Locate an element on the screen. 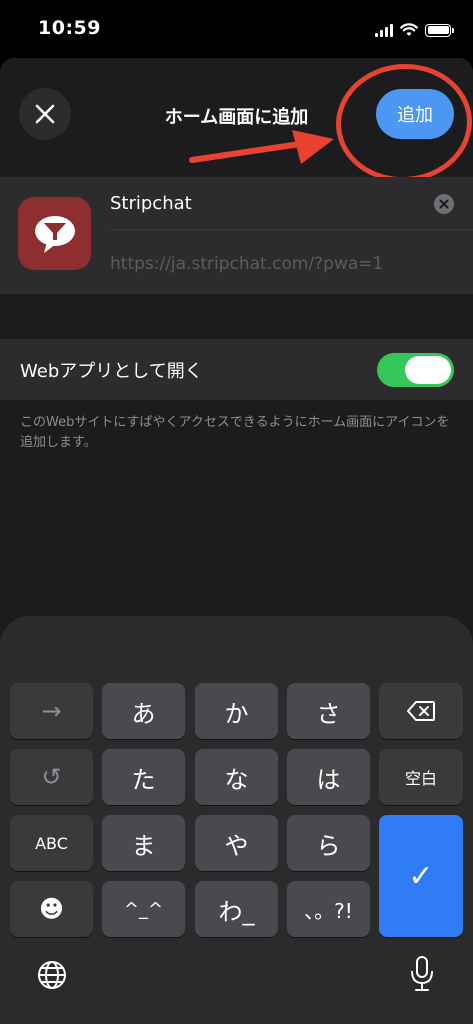 The image size is (473, 1024). space-key: 空白 is located at coordinates (421, 777).